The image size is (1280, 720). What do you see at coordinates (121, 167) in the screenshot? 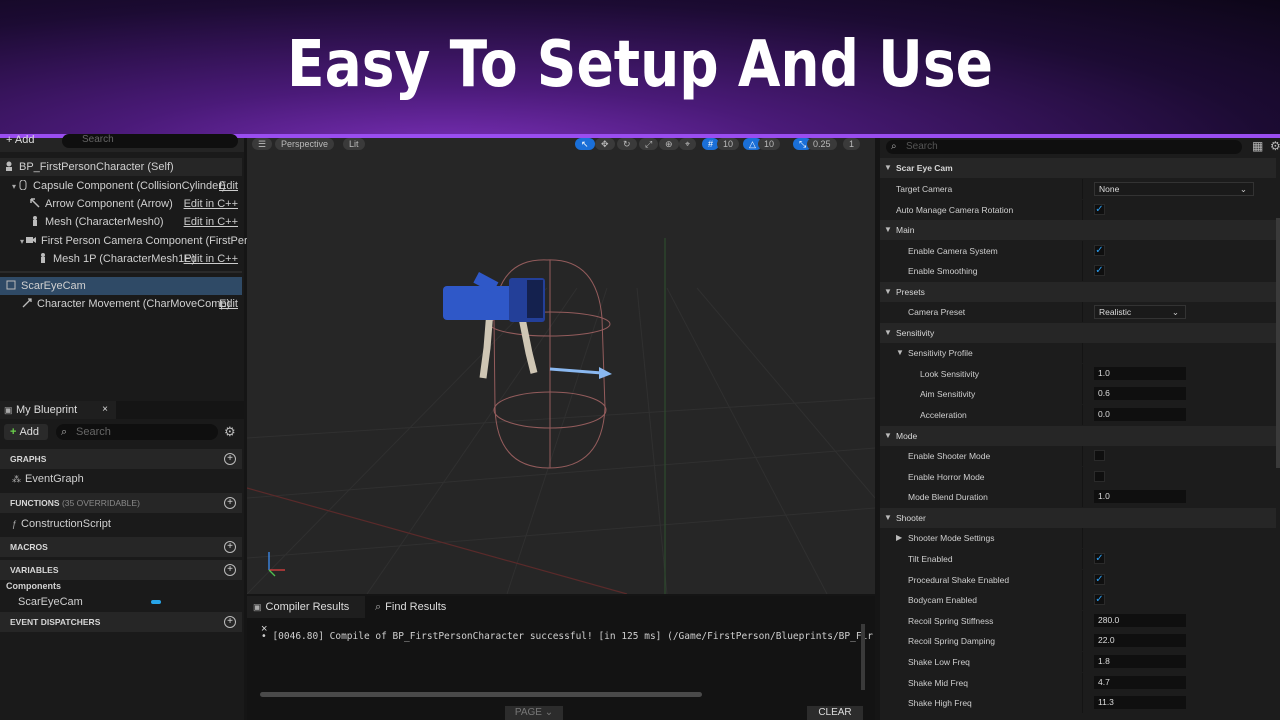
I see `tree-item-self: BP_FirstPersonCharacter (Self)` at bounding box center [121, 167].